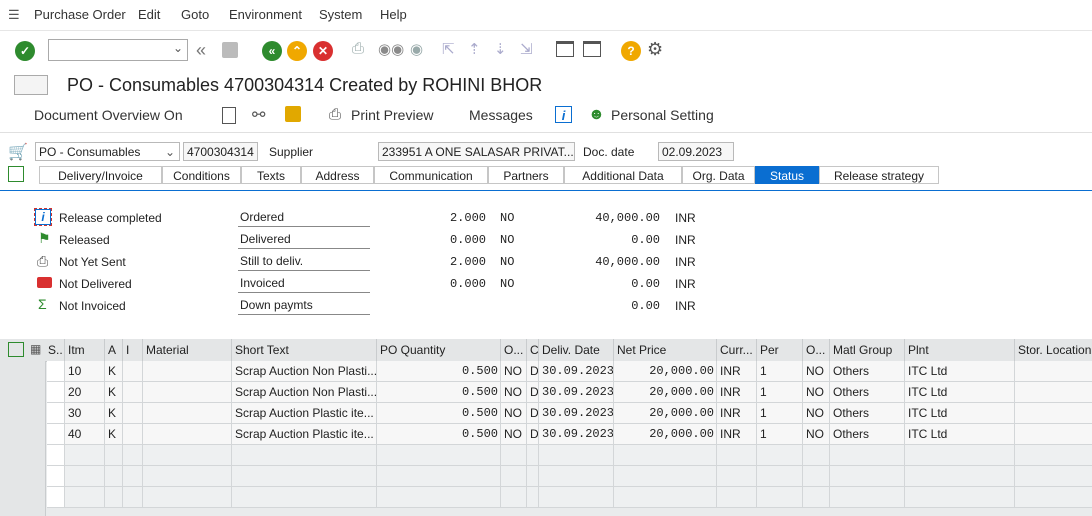  Describe the element at coordinates (187, 350) in the screenshot. I see `col-material: Material` at that location.